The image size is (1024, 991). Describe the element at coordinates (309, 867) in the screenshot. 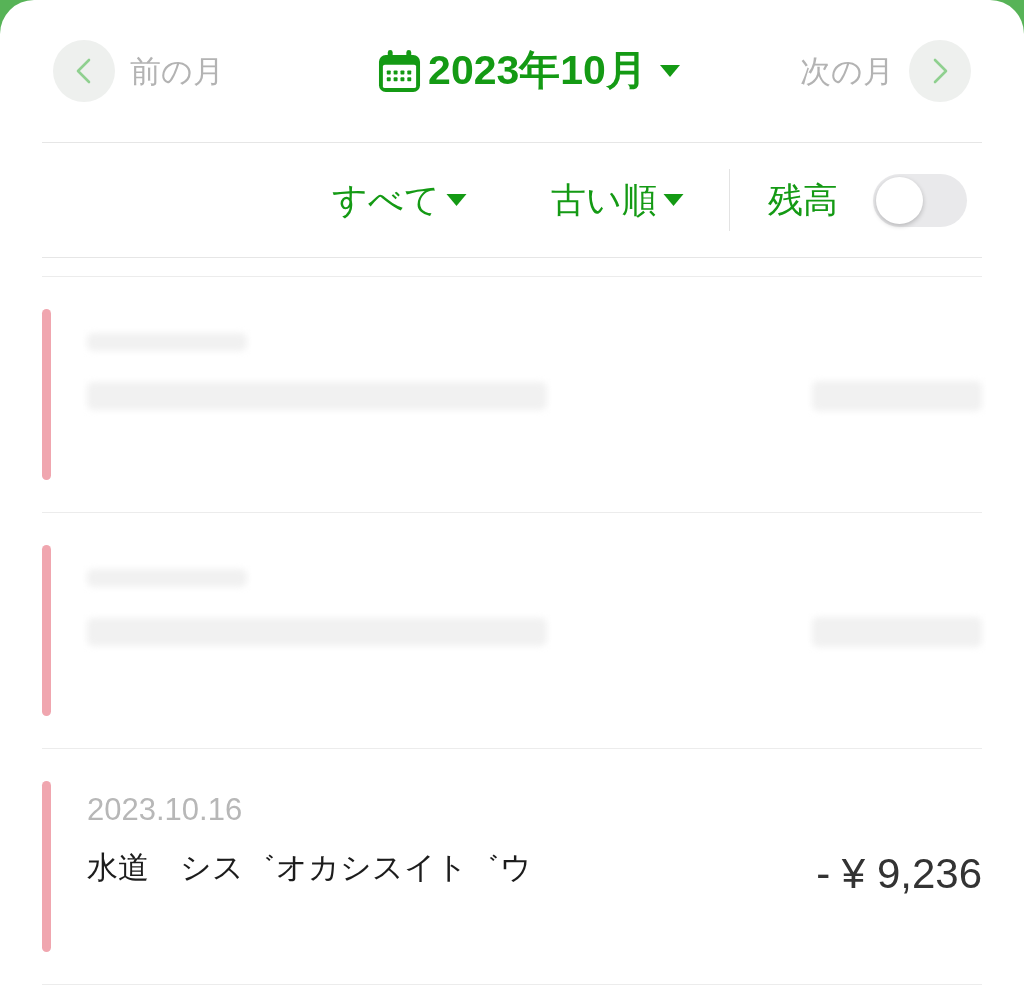

I see `transaction-description: 水道 シス゛オカシスイト゛ウ` at that location.